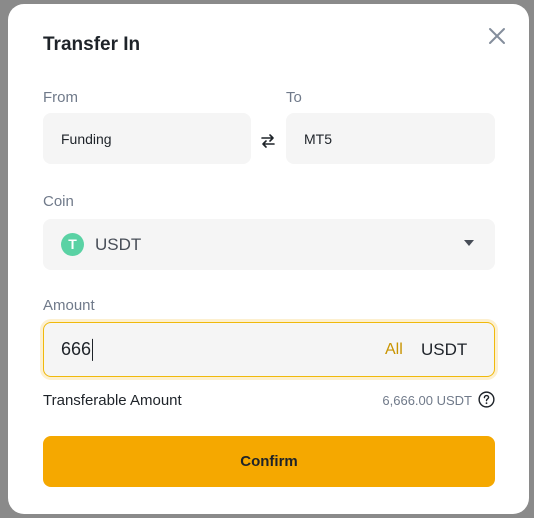  I want to click on transferable-amount-label: Transferable Amount, so click(112, 400).